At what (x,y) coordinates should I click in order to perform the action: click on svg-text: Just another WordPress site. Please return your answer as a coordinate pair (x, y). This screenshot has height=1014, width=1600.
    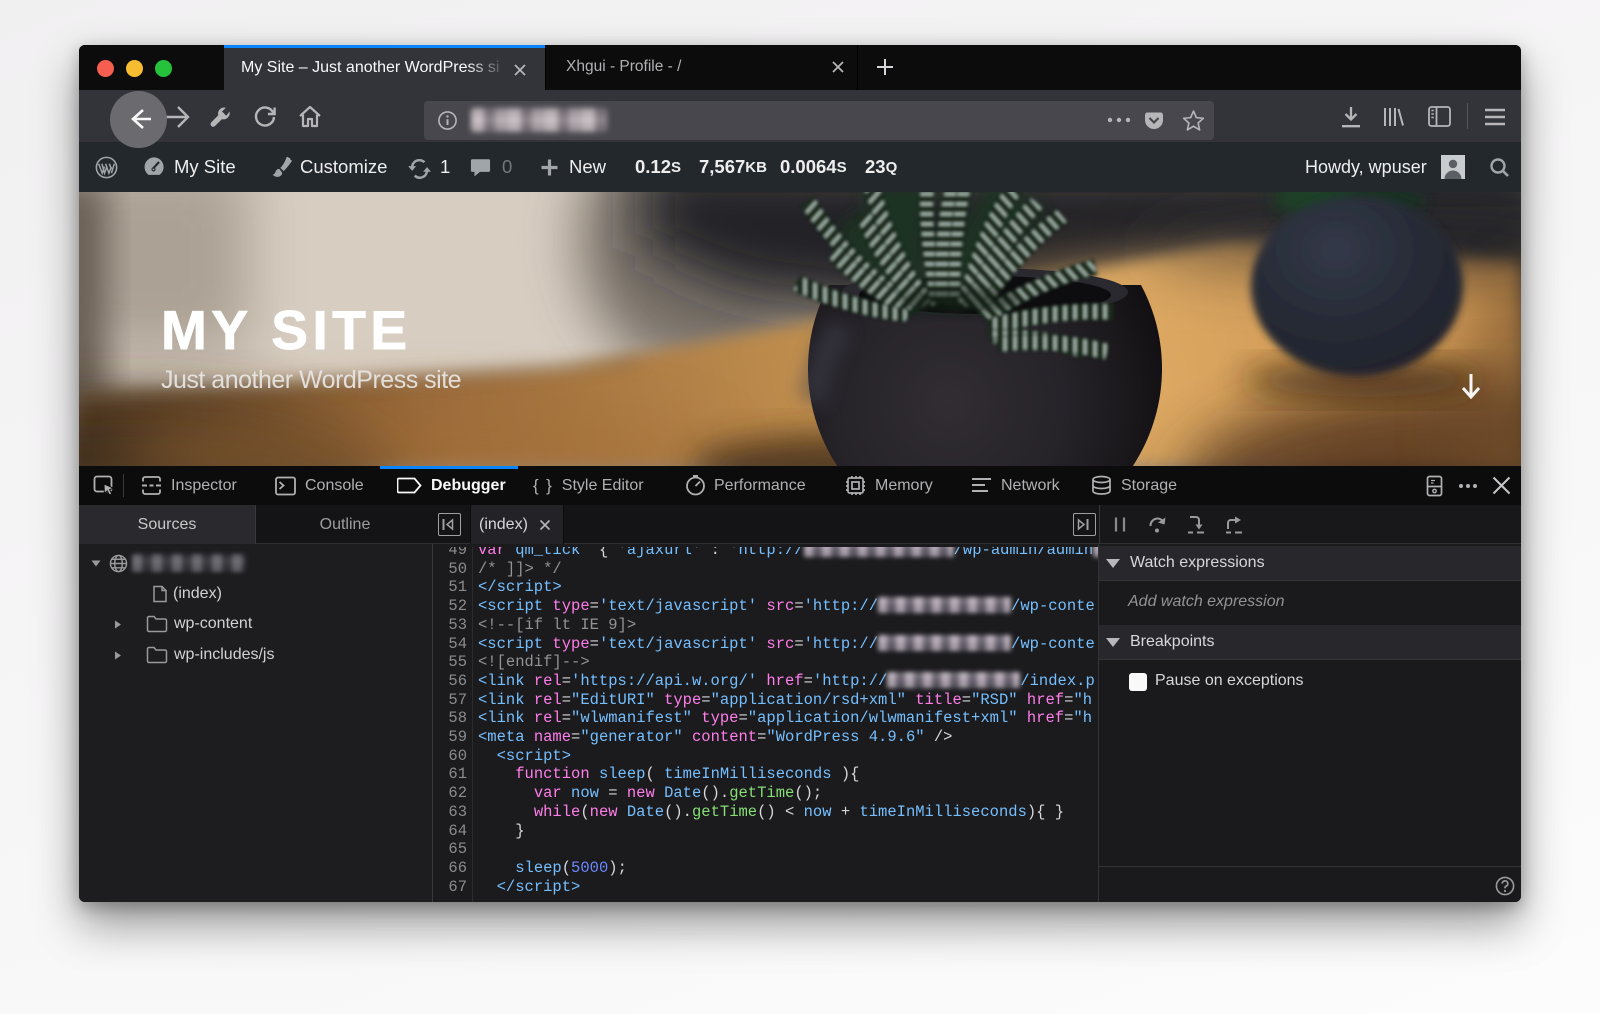
    Looking at the image, I should click on (311, 380).